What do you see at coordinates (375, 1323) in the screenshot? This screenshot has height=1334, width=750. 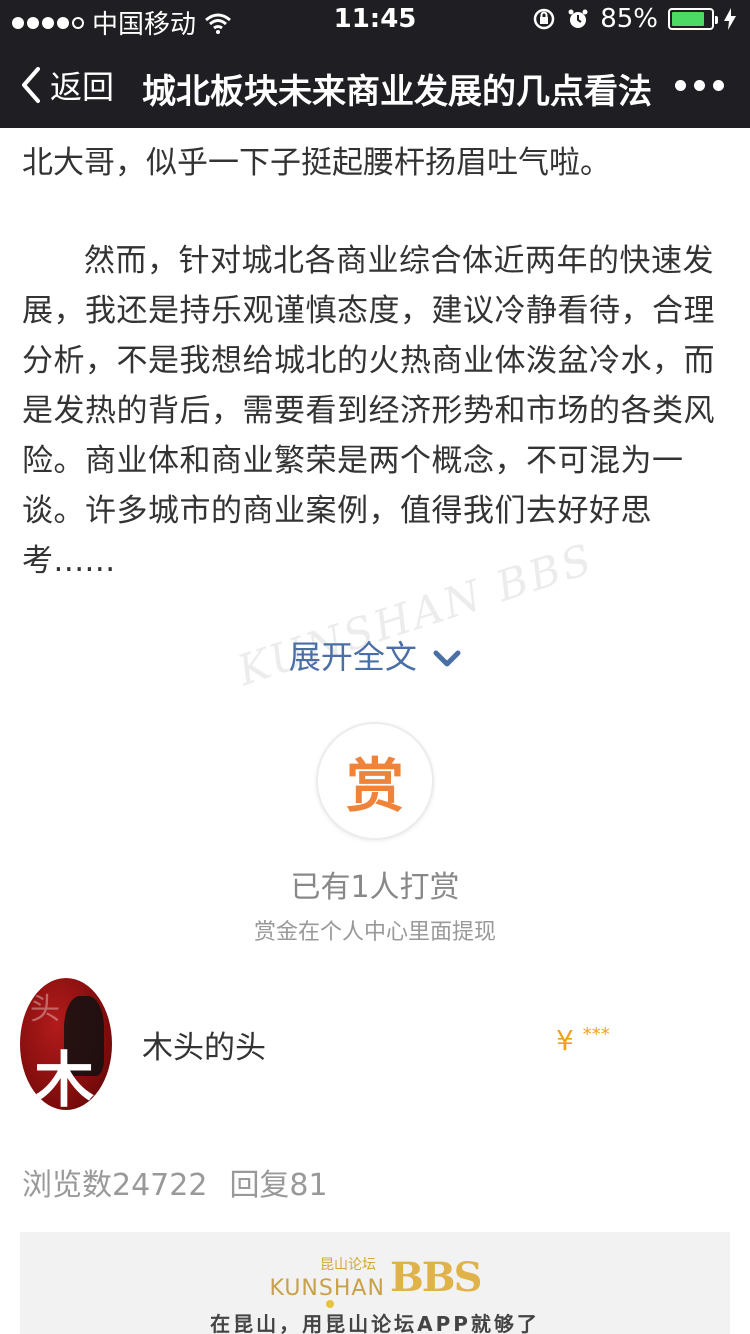 I see `banner-slogan: 在昆山，用昆山论坛APP就够了` at bounding box center [375, 1323].